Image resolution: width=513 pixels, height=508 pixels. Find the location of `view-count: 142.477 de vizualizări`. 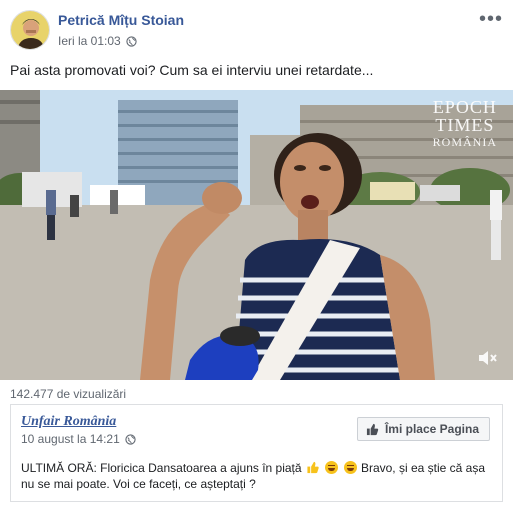

view-count: 142.477 de vizualizări is located at coordinates (68, 394).